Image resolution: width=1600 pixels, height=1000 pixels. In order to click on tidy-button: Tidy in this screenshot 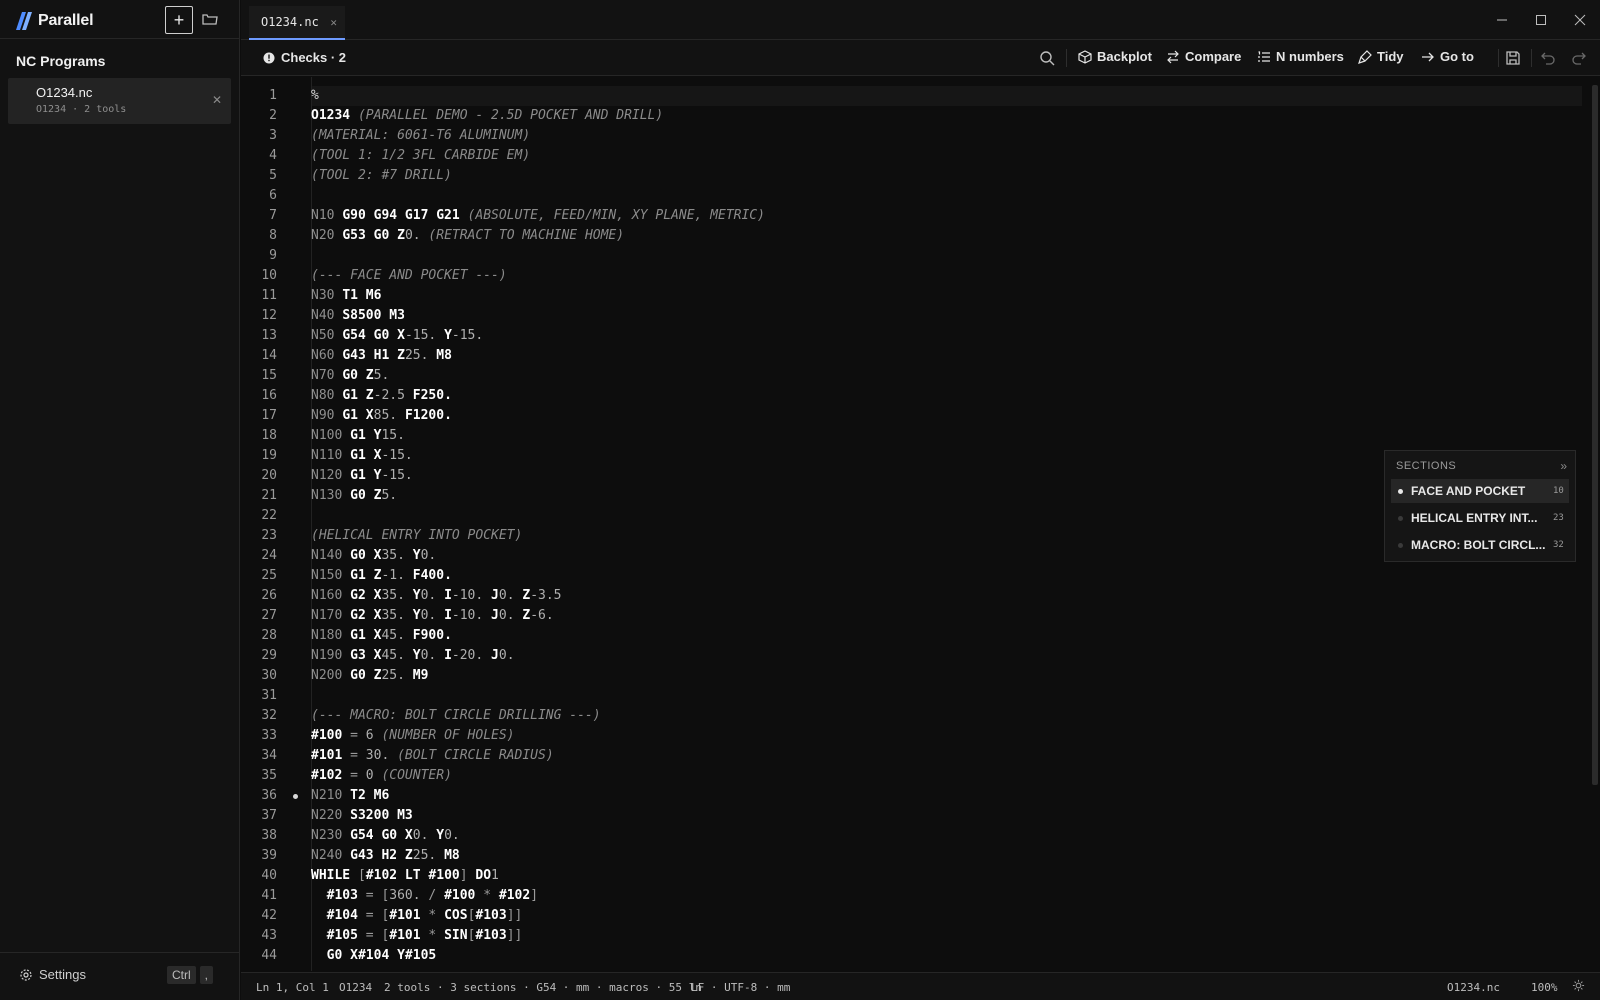, I will do `click(1381, 56)`.